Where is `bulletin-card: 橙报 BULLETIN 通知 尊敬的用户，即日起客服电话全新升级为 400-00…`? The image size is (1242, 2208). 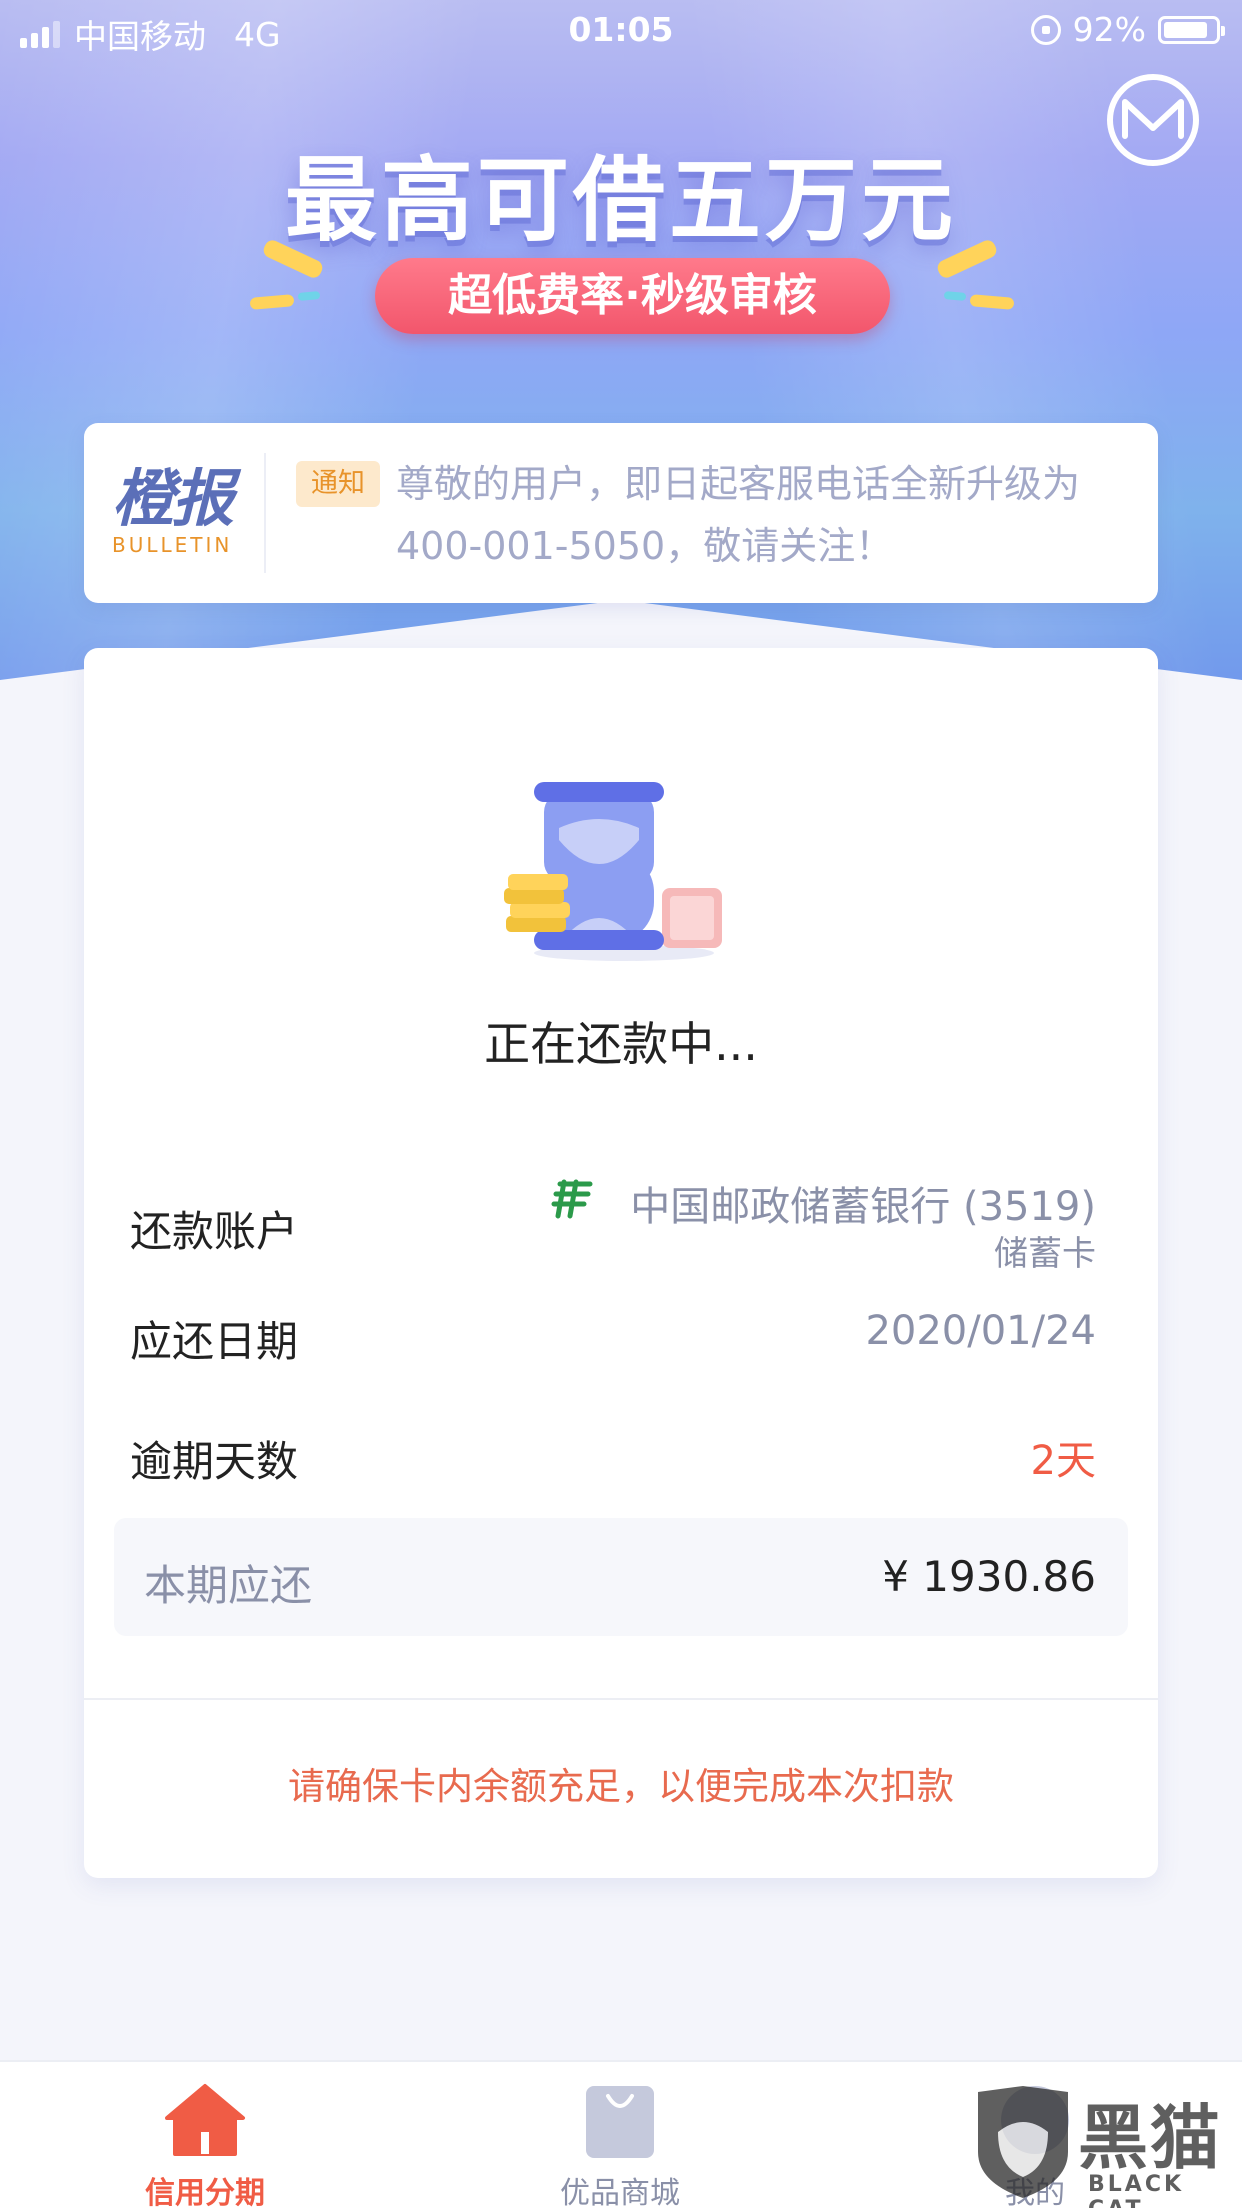
bulletin-card: 橙报 BULLETIN 通知 尊敬的用户，即日起客服电话全新升级为 400-00… is located at coordinates (621, 513).